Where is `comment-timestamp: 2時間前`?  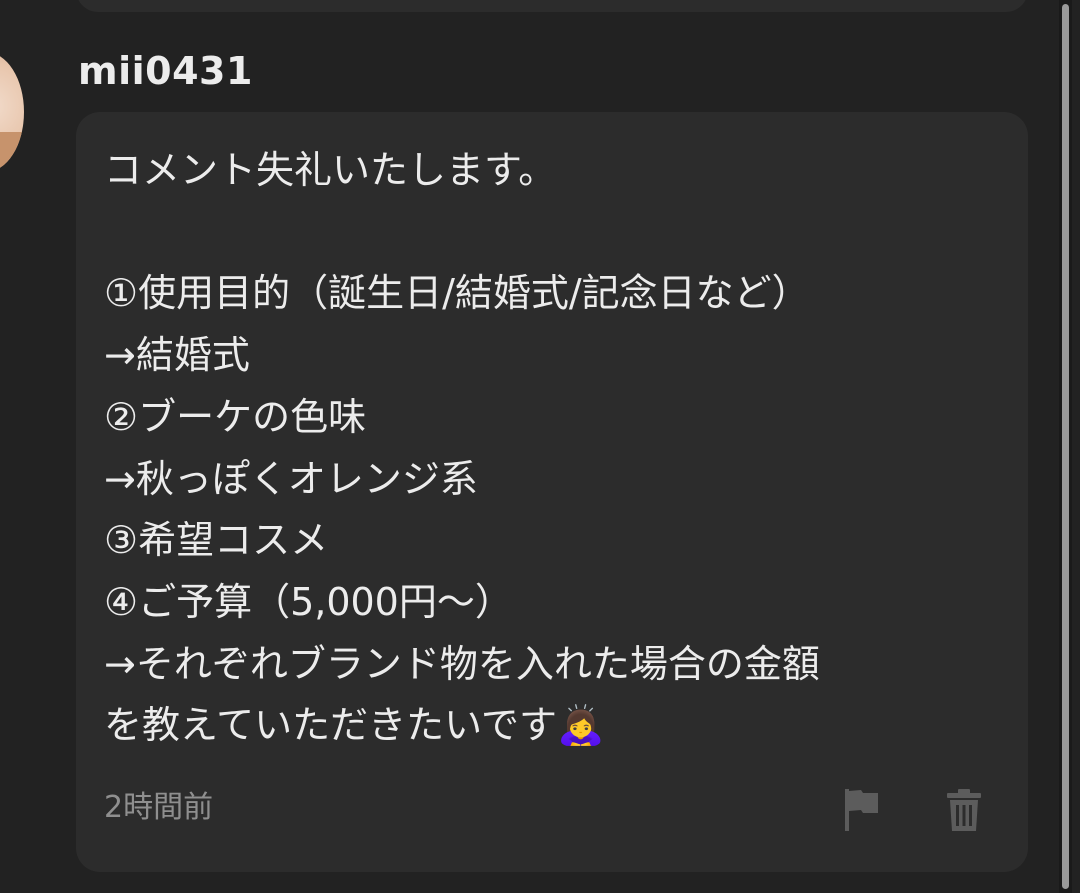
comment-timestamp: 2時間前 is located at coordinates (159, 807).